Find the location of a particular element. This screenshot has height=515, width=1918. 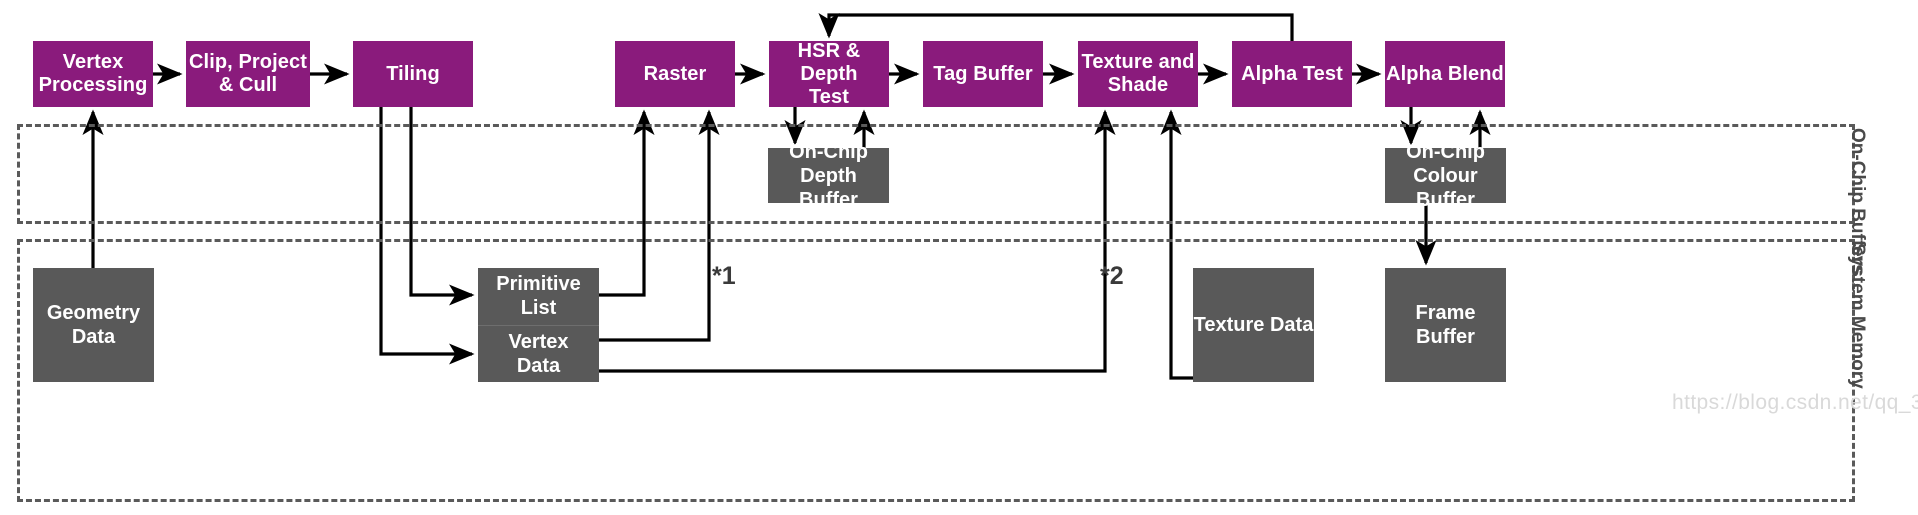

stage-alpha-blend: Alpha Blend is located at coordinates (1445, 74).